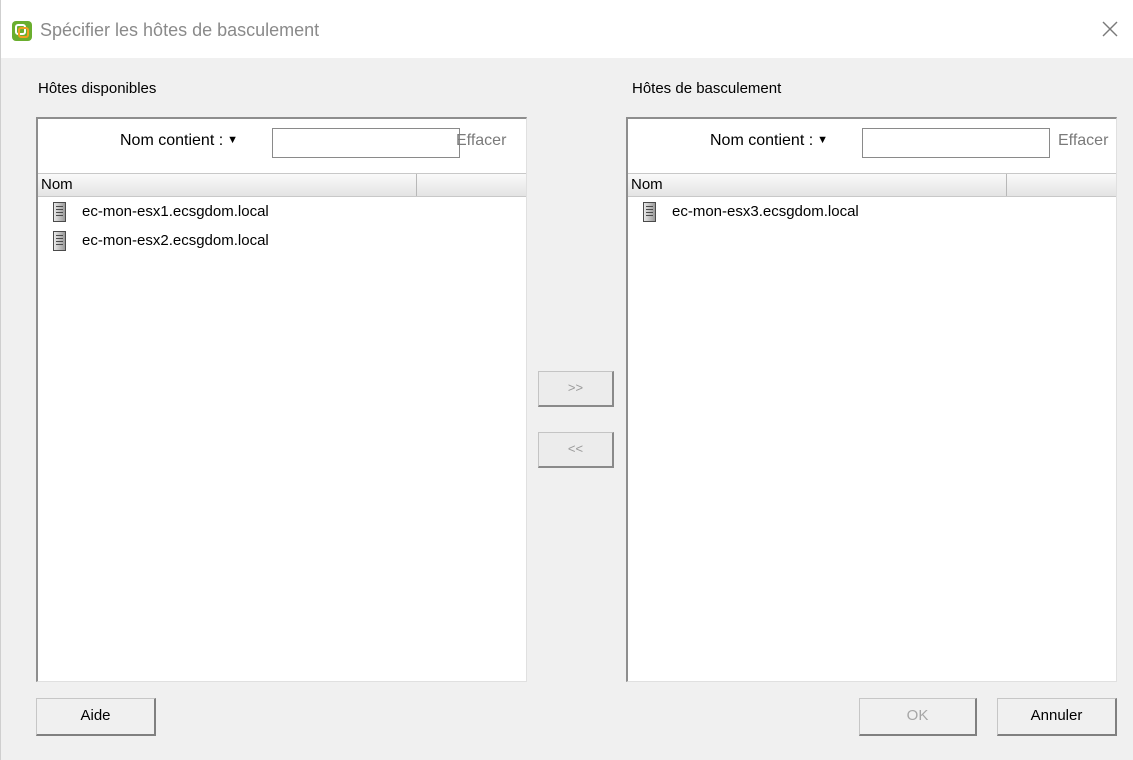 This screenshot has height=760, width=1133. I want to click on add-host-button: >>, so click(576, 389).